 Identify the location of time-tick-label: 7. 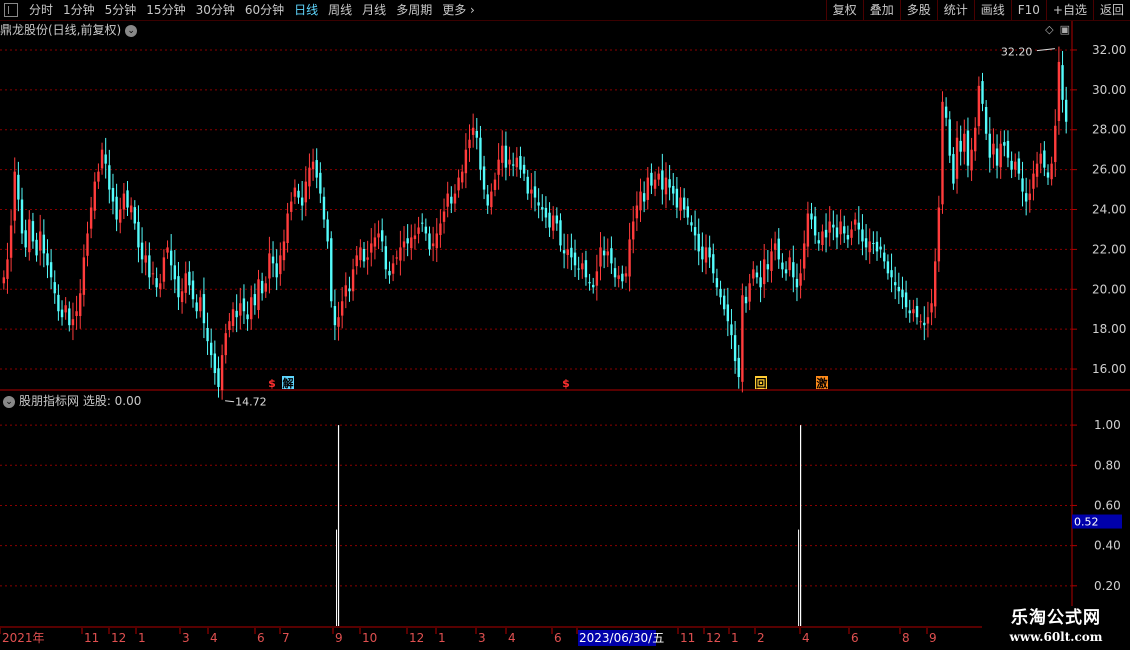
(286, 638).